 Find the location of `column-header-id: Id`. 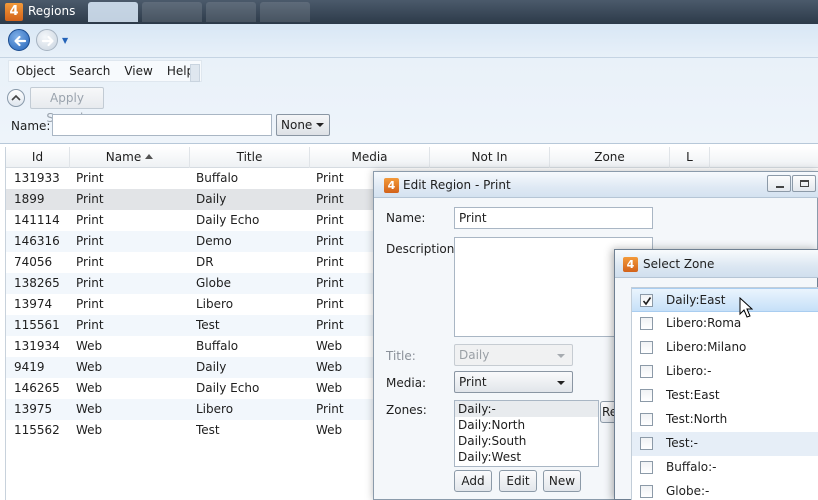

column-header-id: Id is located at coordinates (38, 157).